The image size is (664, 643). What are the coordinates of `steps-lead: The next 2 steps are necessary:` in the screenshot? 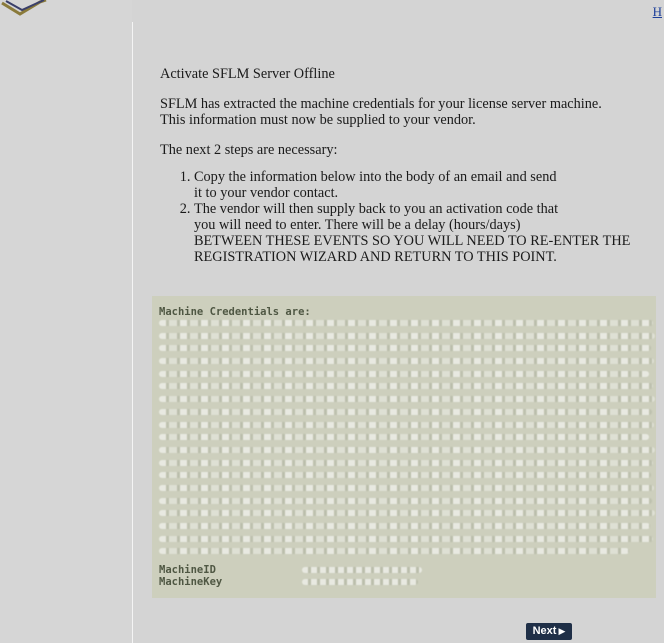 It's located at (249, 150).